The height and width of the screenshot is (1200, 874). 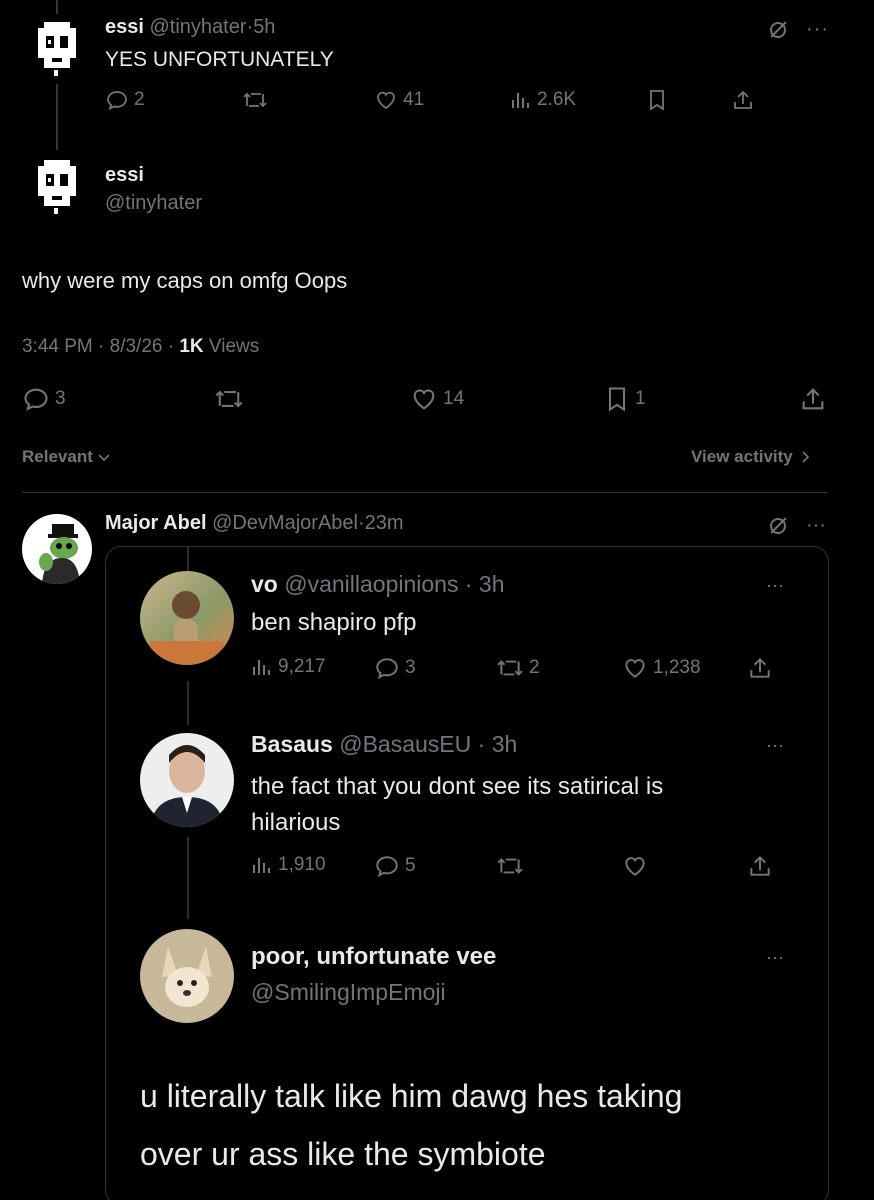 I want to click on c1-reply-button: 3, so click(x=395, y=668).